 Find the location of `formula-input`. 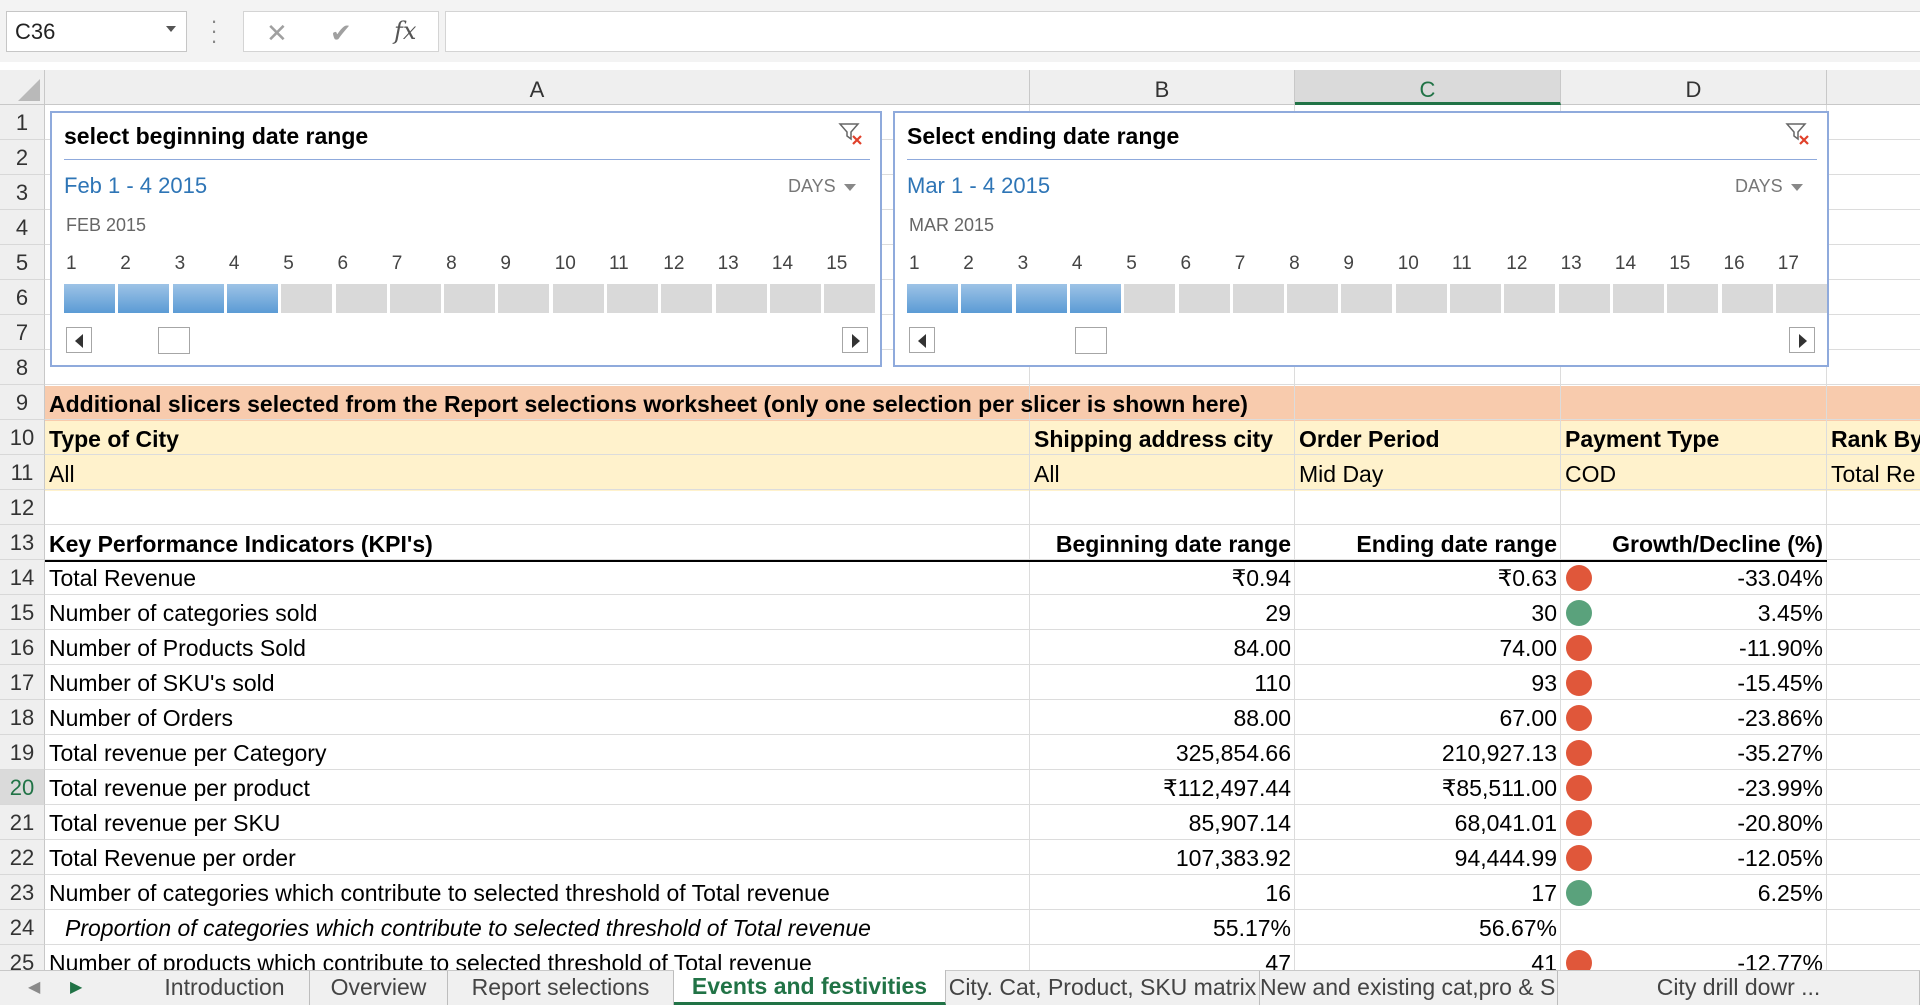

formula-input is located at coordinates (1182, 31).